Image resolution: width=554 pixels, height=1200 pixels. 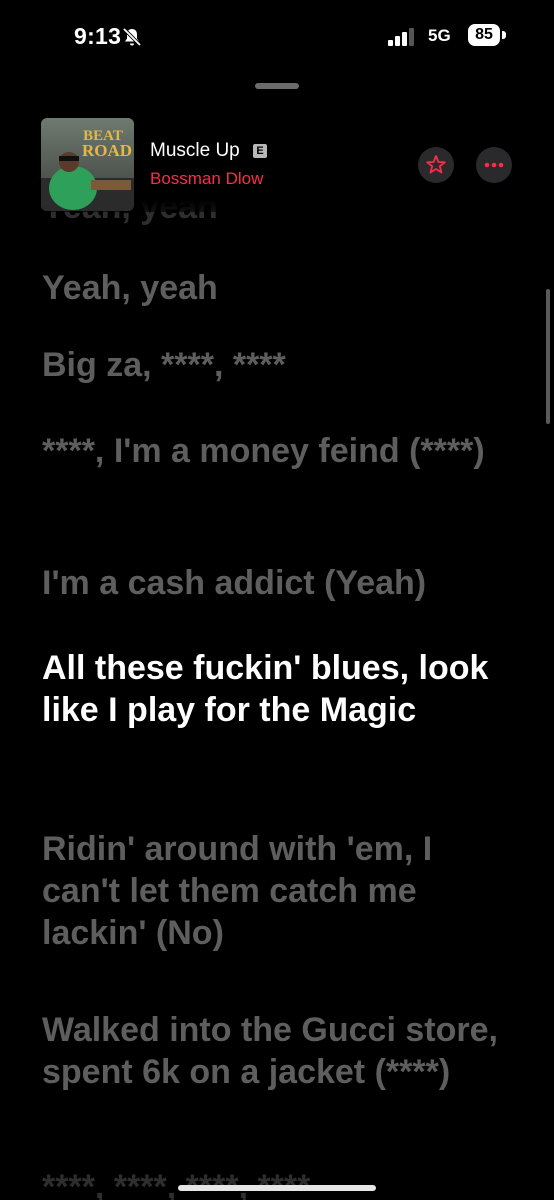 I want to click on more-button, so click(x=494, y=165).